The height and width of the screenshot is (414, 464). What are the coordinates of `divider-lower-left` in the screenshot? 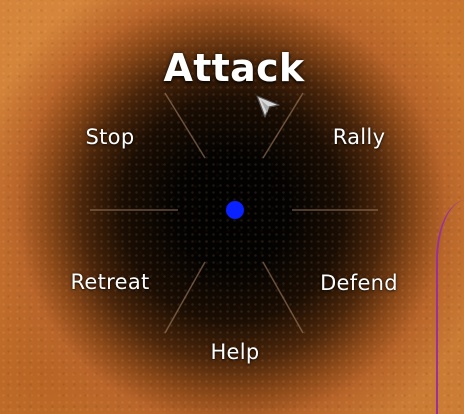 It's located at (185, 297).